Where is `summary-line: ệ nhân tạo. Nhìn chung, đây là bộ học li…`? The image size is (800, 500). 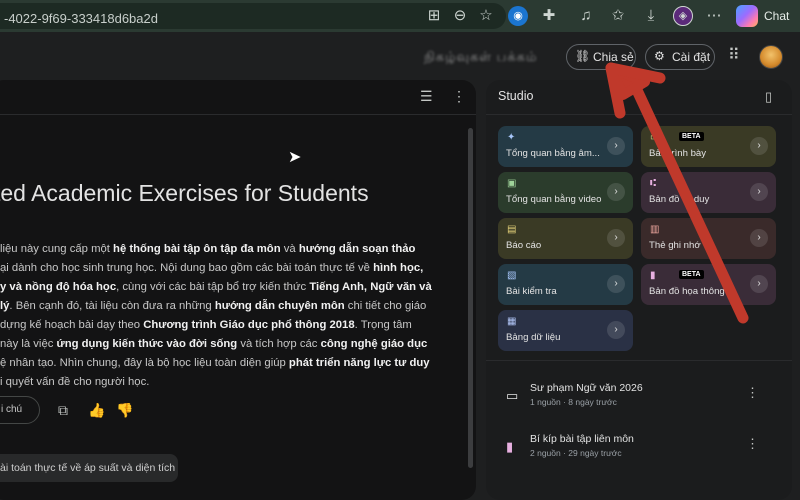 summary-line: ệ nhân tạo. Nhìn chung, đây là bộ học li… is located at coordinates (220, 363).